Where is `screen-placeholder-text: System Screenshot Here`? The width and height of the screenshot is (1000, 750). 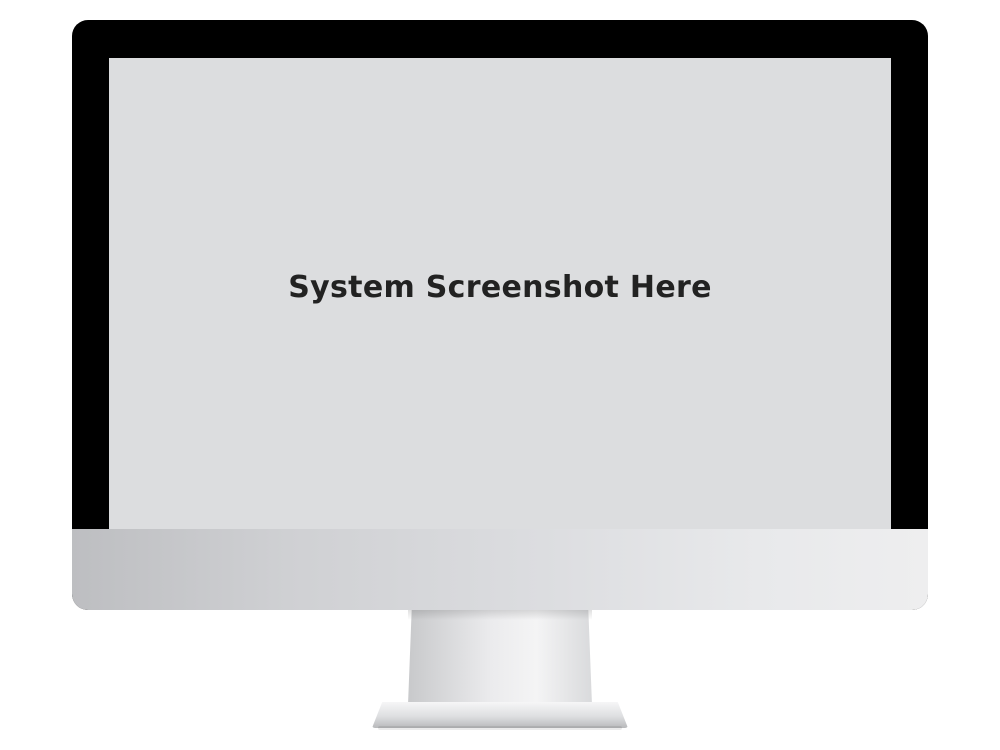
screen-placeholder-text: System Screenshot Here is located at coordinates (500, 287).